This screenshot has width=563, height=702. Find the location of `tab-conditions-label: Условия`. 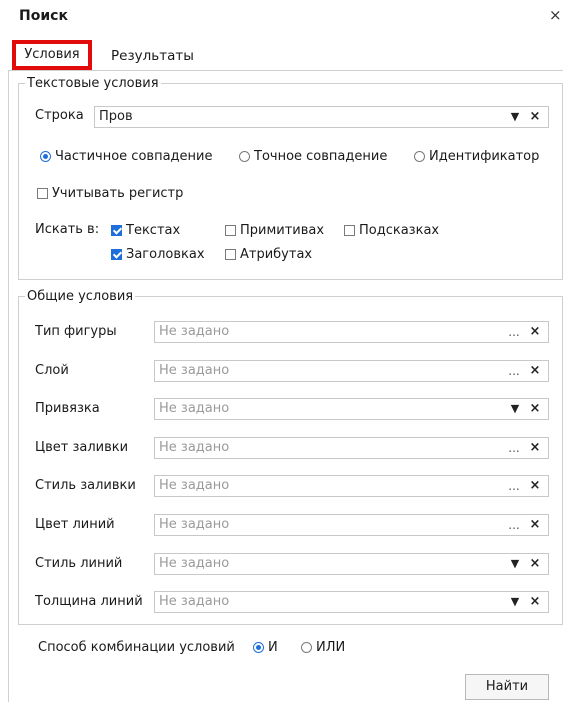

tab-conditions-label: Условия is located at coordinates (52, 54).